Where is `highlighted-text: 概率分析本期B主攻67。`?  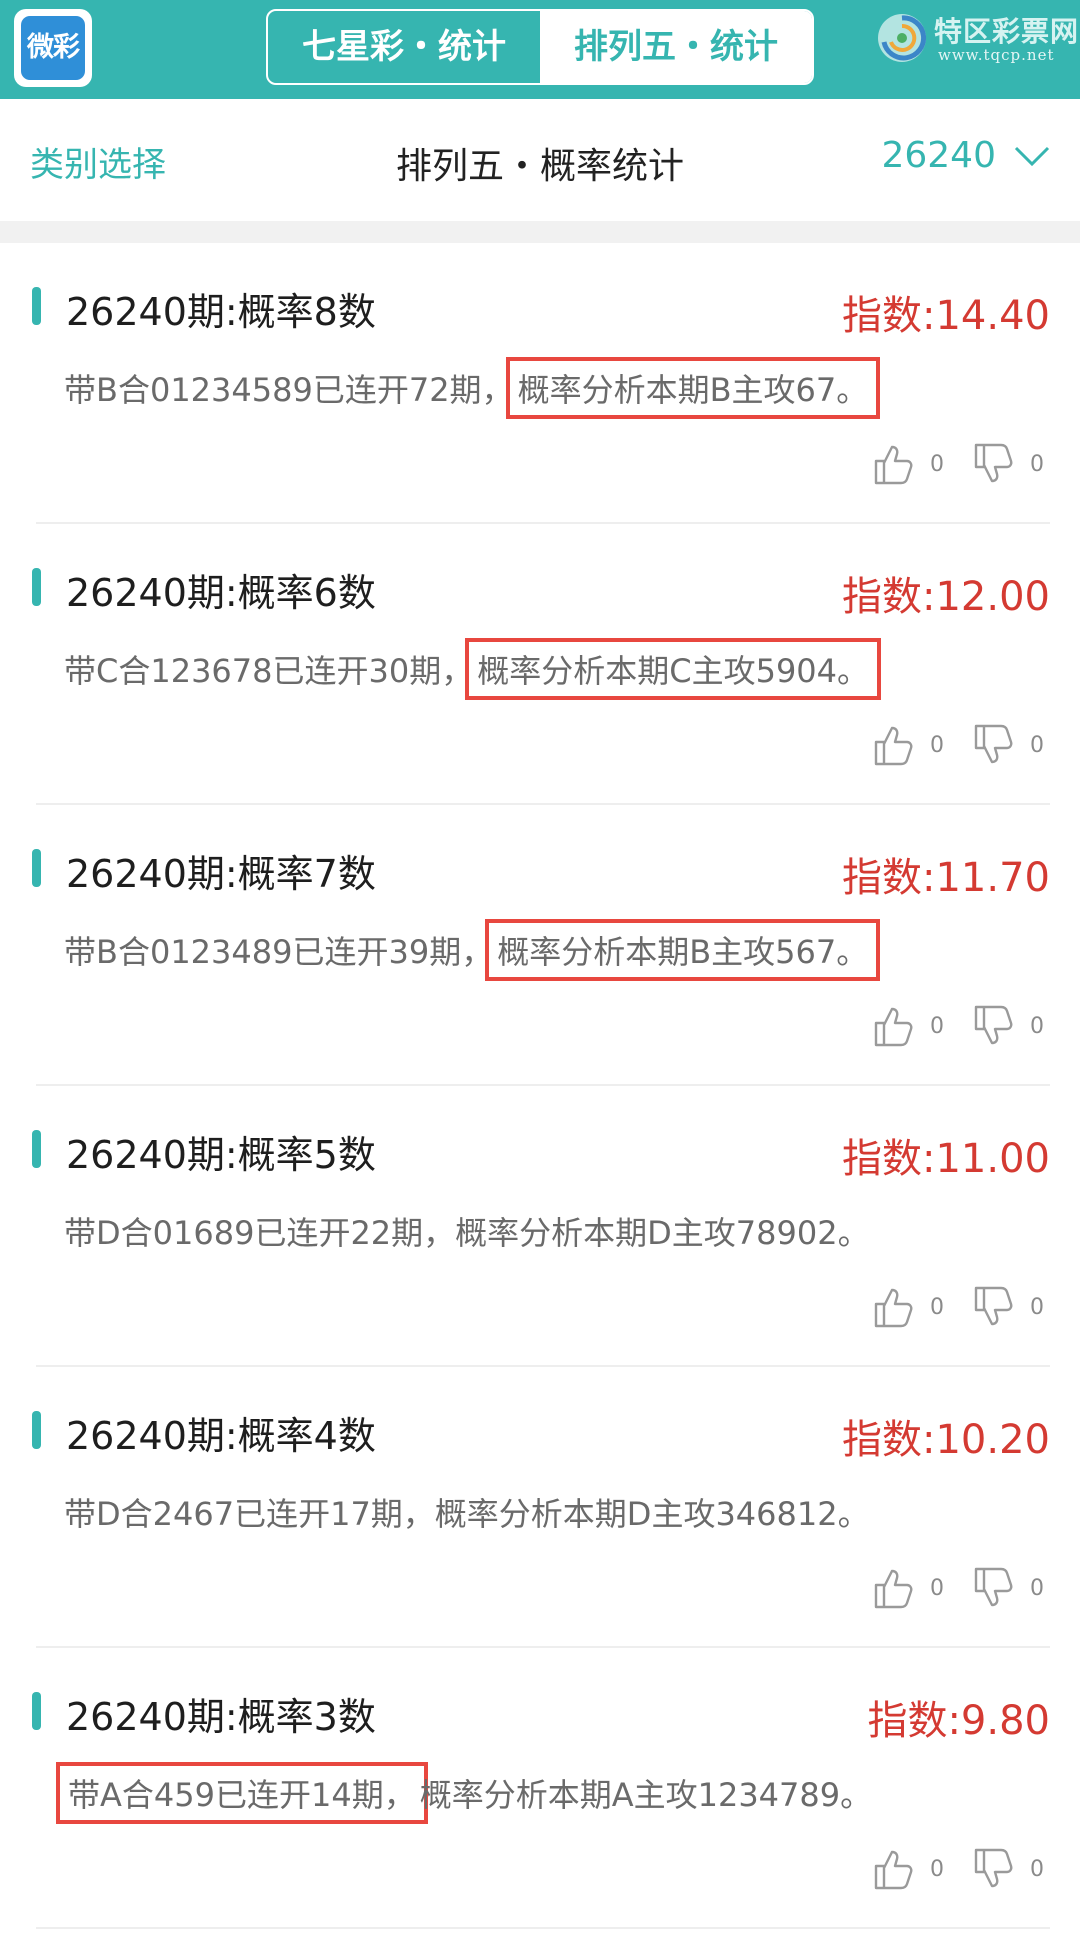 highlighted-text: 概率分析本期B主攻67。 is located at coordinates (693, 388).